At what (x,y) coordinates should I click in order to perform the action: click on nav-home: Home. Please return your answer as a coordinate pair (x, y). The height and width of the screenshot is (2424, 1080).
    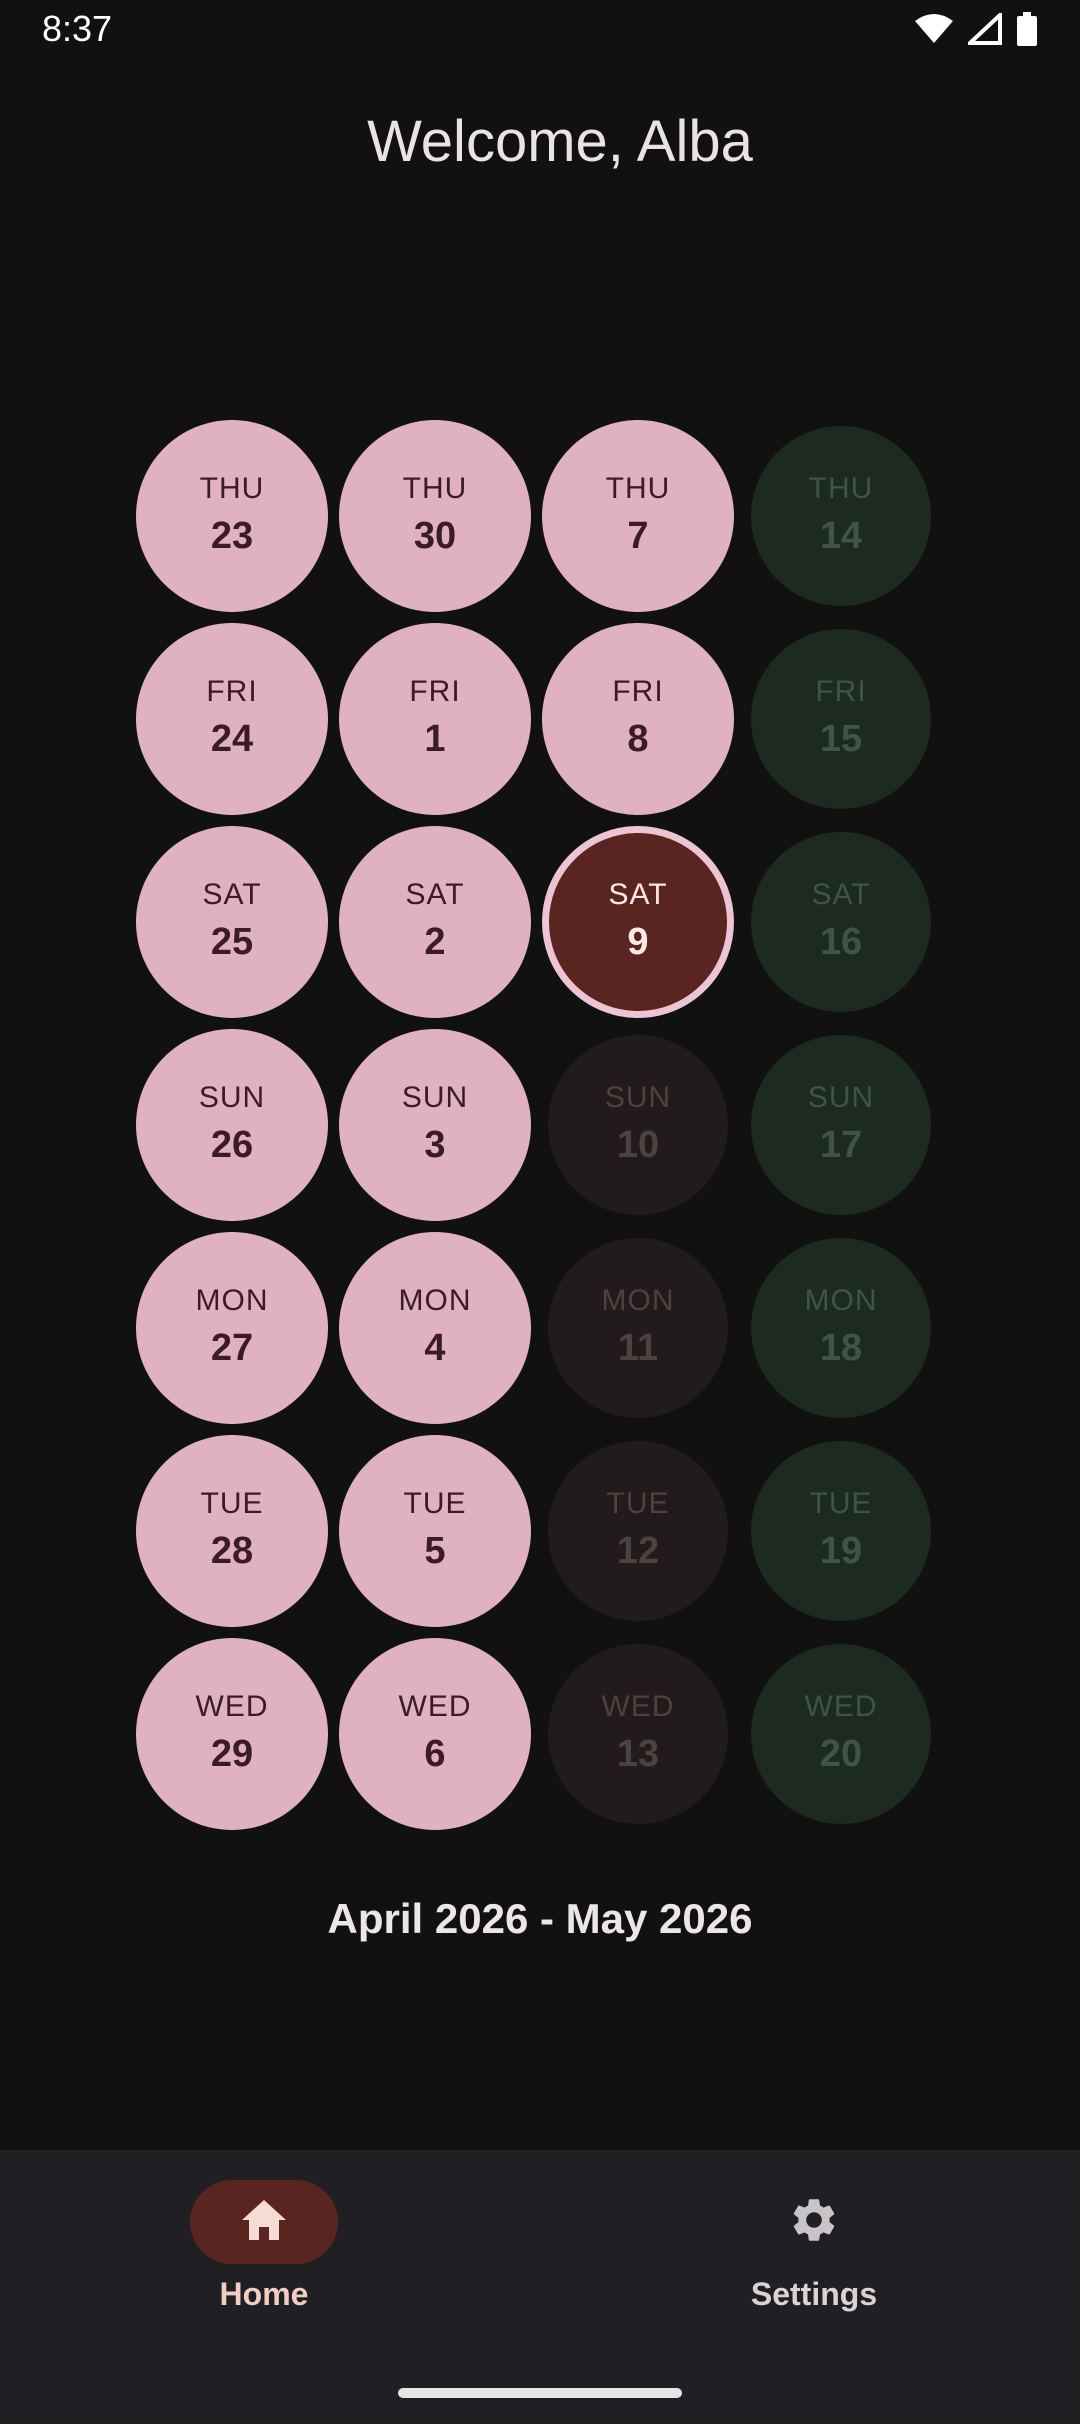
    Looking at the image, I should click on (264, 2260).